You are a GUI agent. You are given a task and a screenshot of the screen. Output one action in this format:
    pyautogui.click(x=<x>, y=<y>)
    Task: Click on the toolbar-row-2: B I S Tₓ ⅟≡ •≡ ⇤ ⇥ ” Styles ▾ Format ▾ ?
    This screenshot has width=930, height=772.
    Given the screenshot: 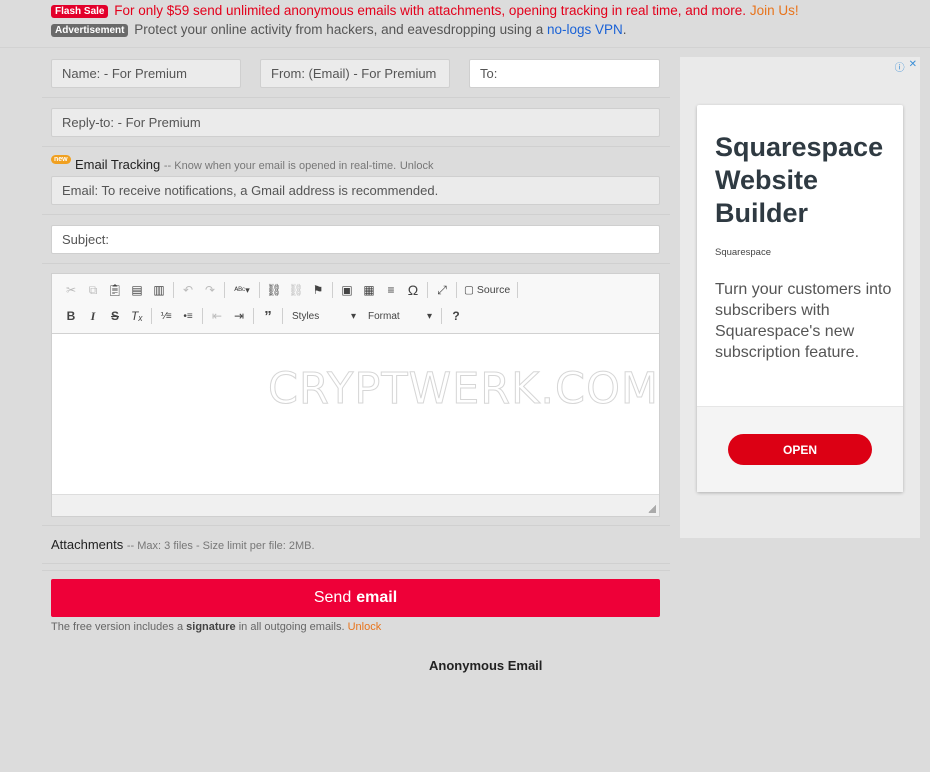 What is the action you would take?
    pyautogui.click(x=263, y=316)
    